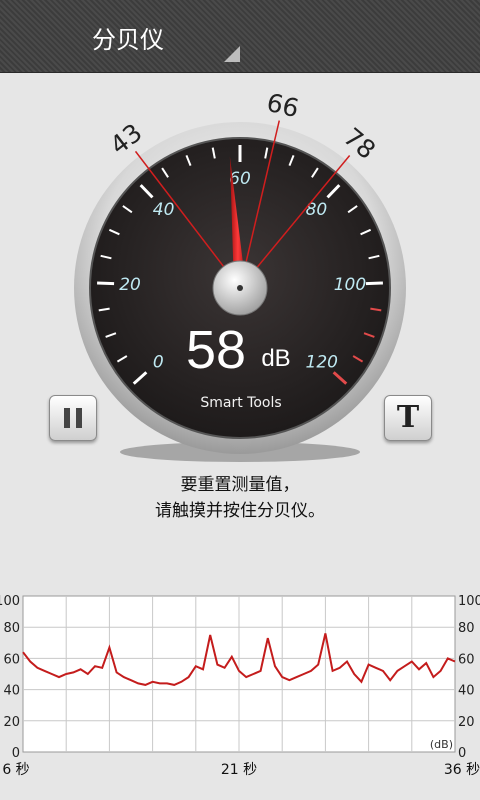 This screenshot has width=480, height=800. I want to click on menu-corner-icon, so click(232, 54).